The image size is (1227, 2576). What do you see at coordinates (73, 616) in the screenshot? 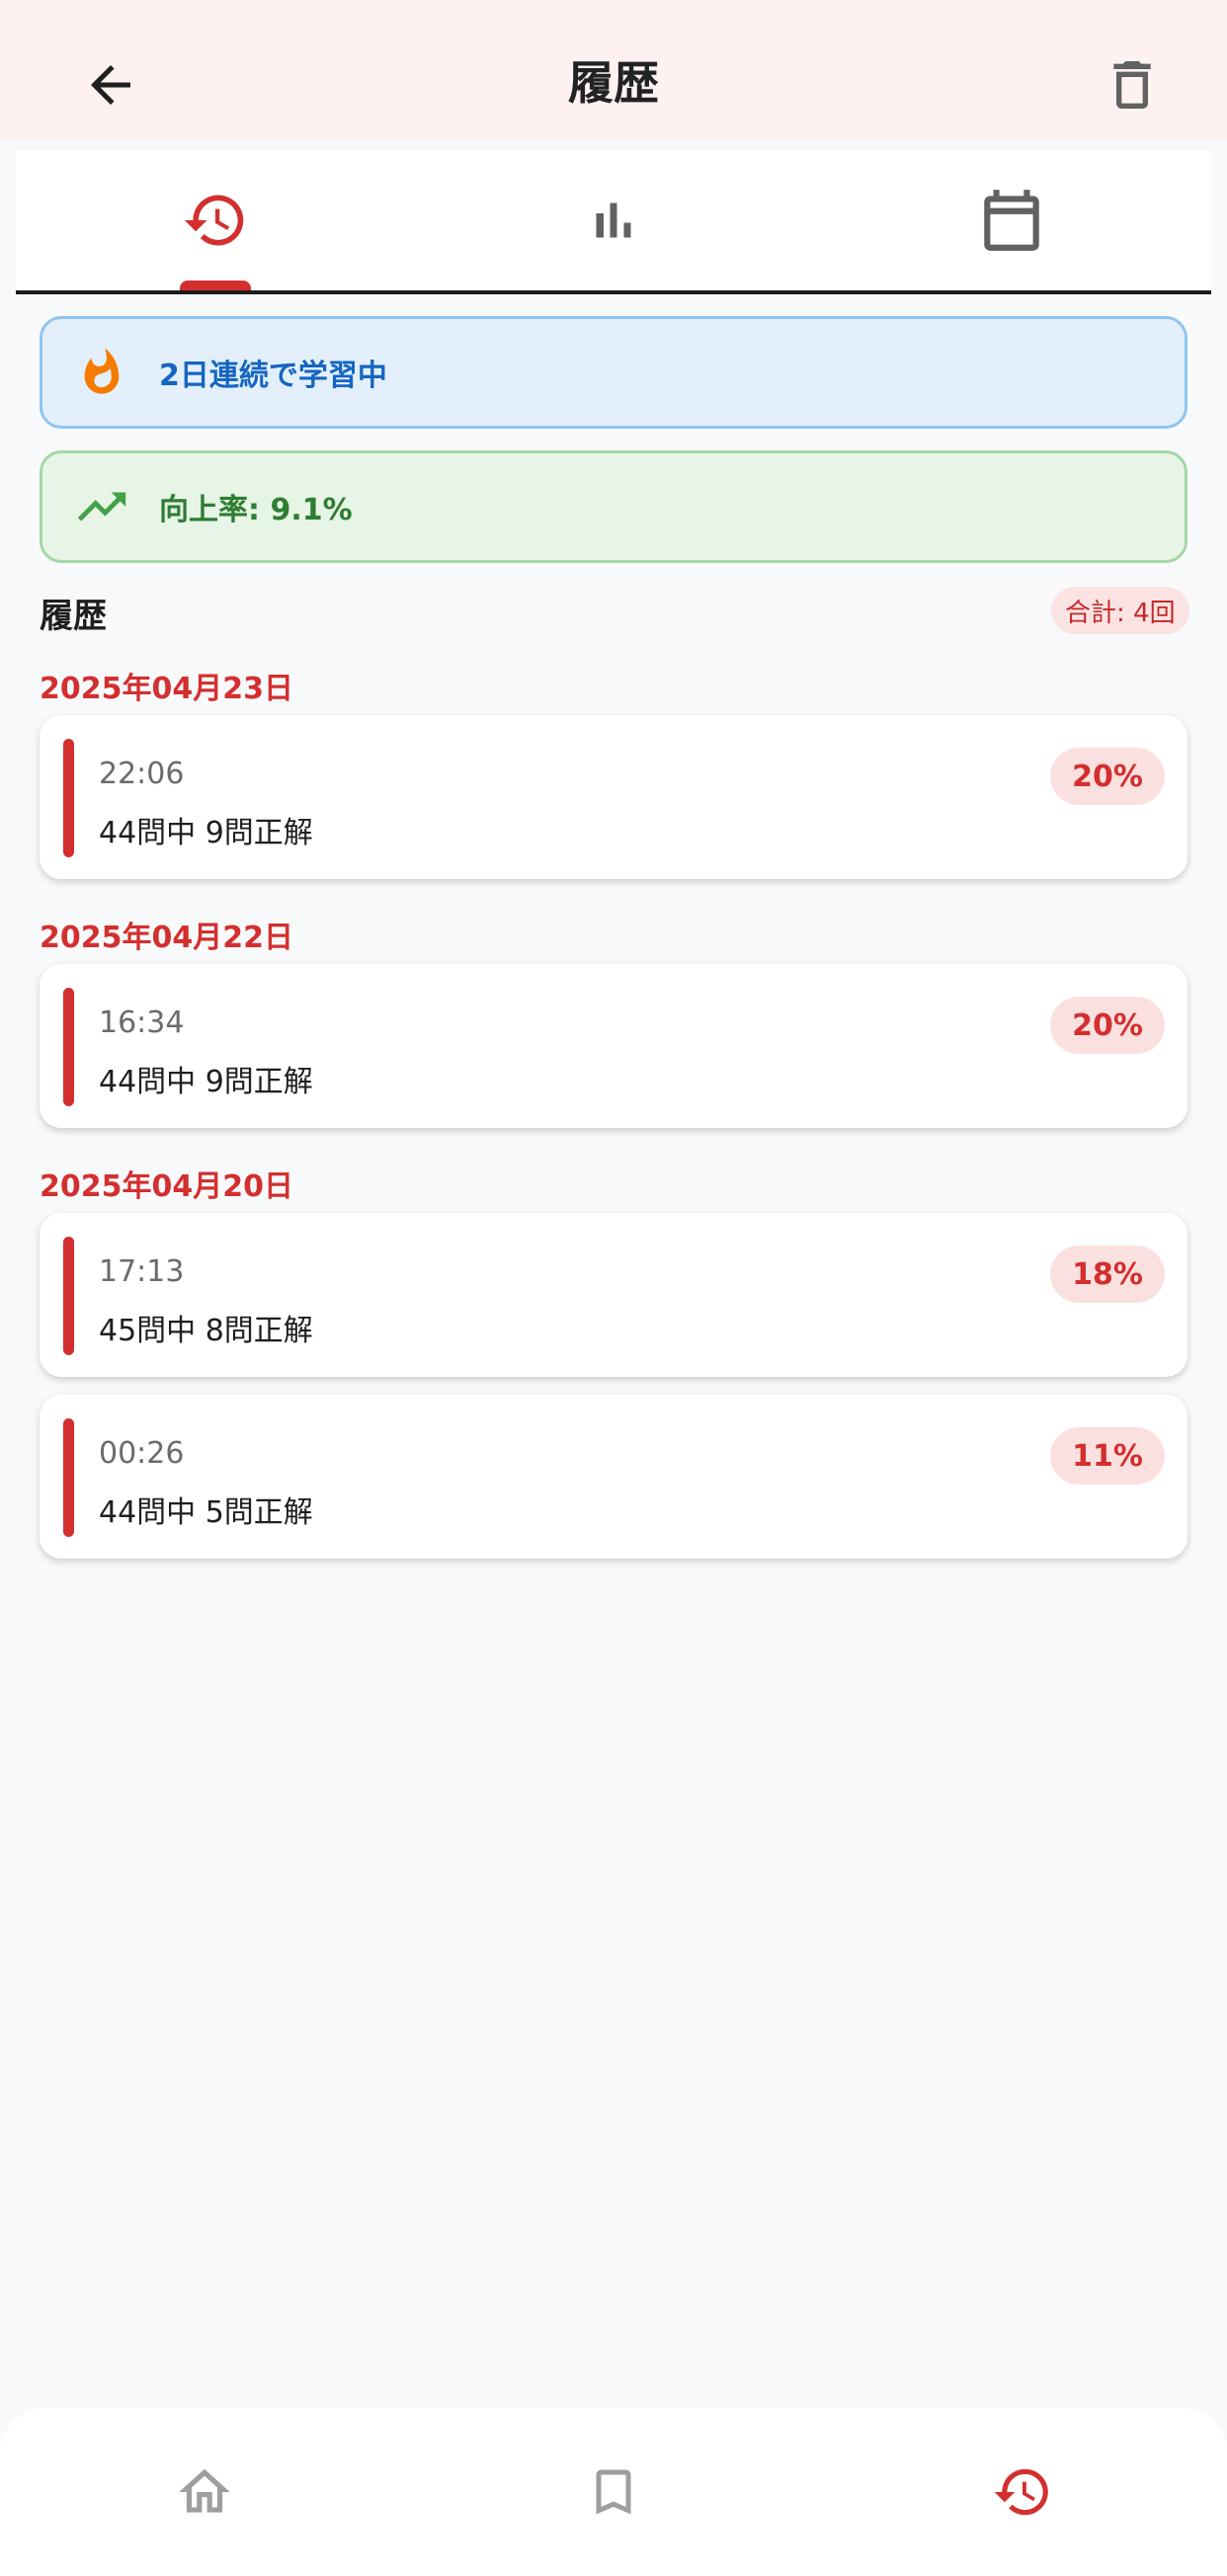
I see `history-section-title: 履歴` at bounding box center [73, 616].